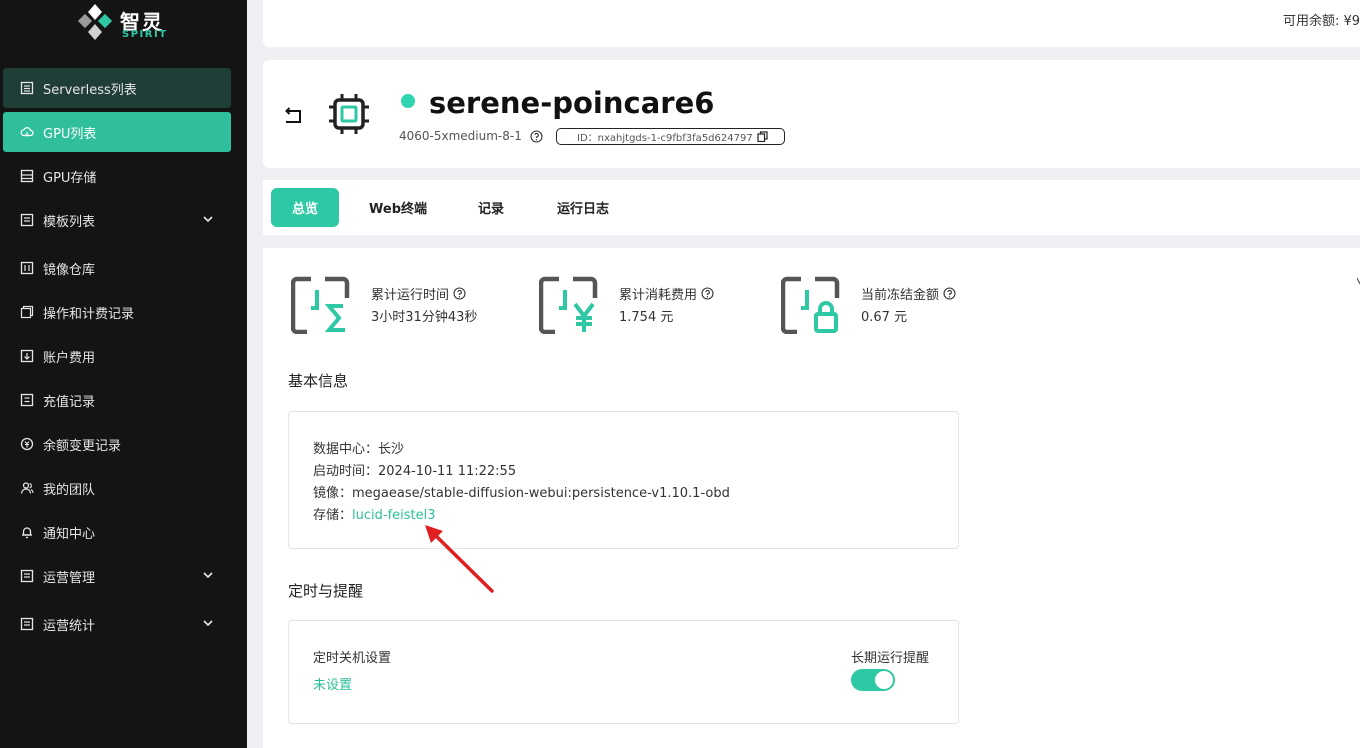 The width and height of the screenshot is (1360, 748). What do you see at coordinates (318, 381) in the screenshot?
I see `basic-info-title: 基本信息` at bounding box center [318, 381].